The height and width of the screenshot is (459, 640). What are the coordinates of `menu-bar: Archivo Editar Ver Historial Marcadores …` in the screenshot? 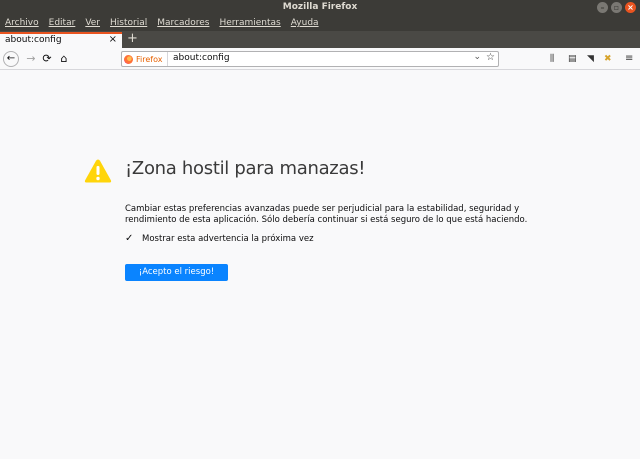 It's located at (320, 23).